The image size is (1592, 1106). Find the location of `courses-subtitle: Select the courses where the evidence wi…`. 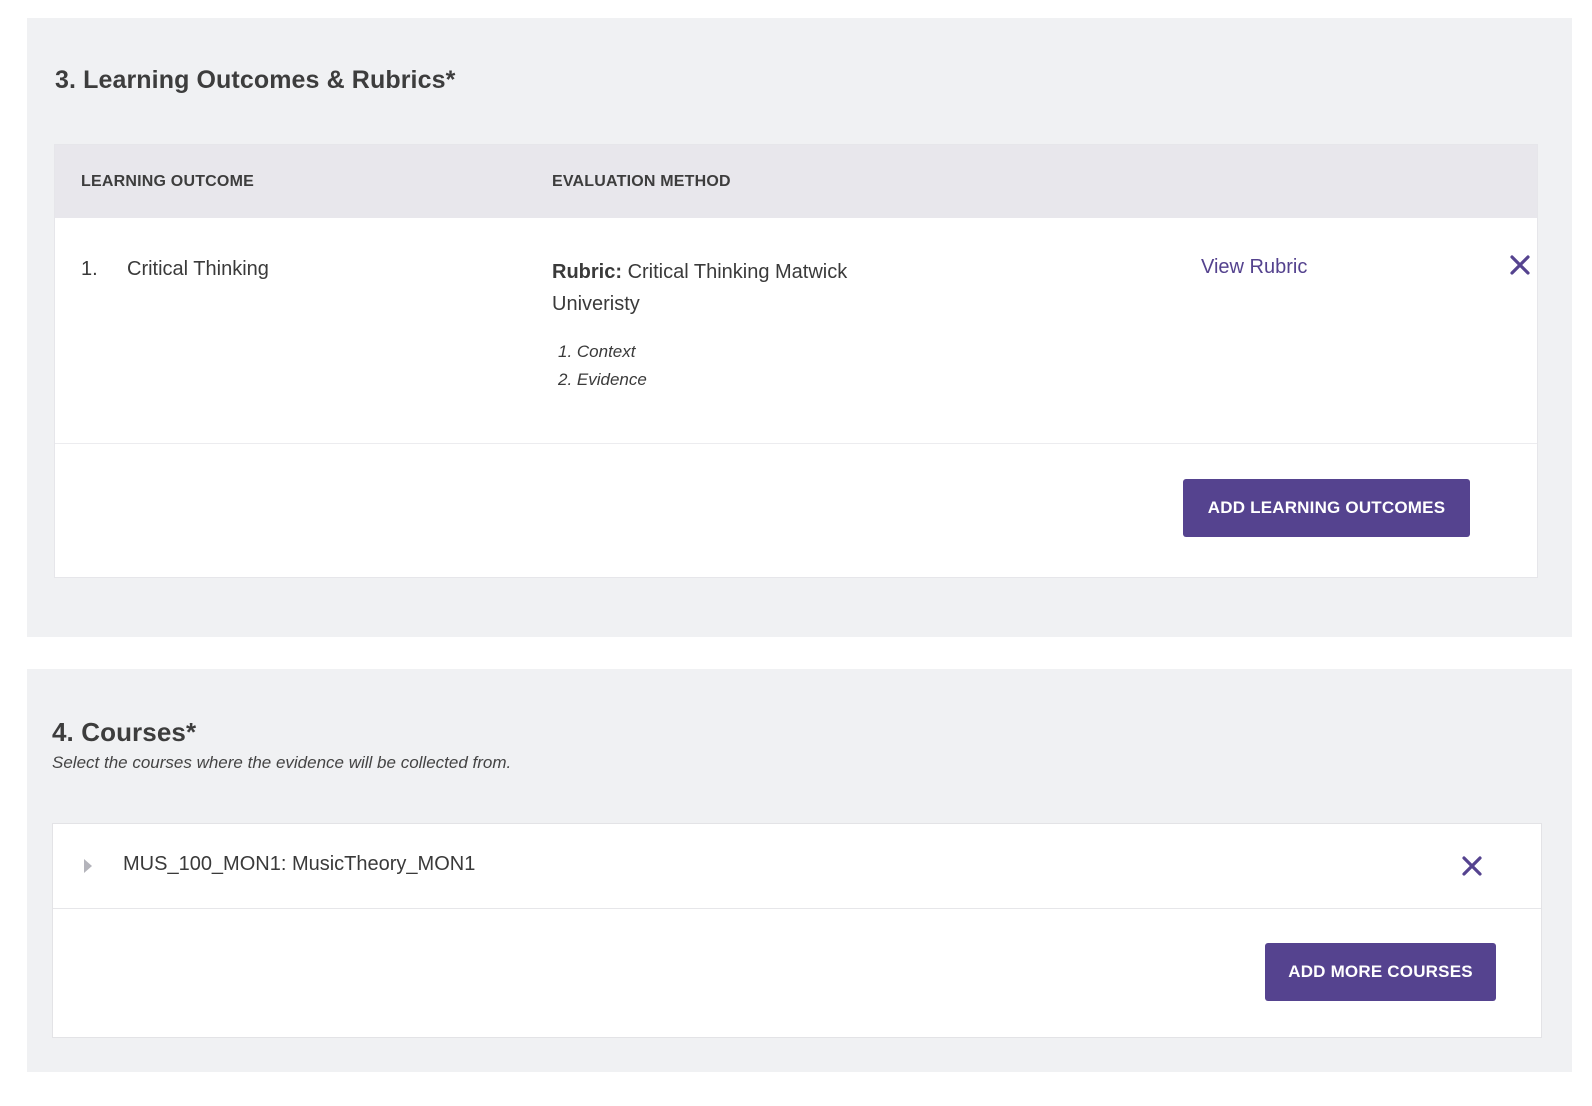

courses-subtitle: Select the courses where the evidence wi… is located at coordinates (282, 762).